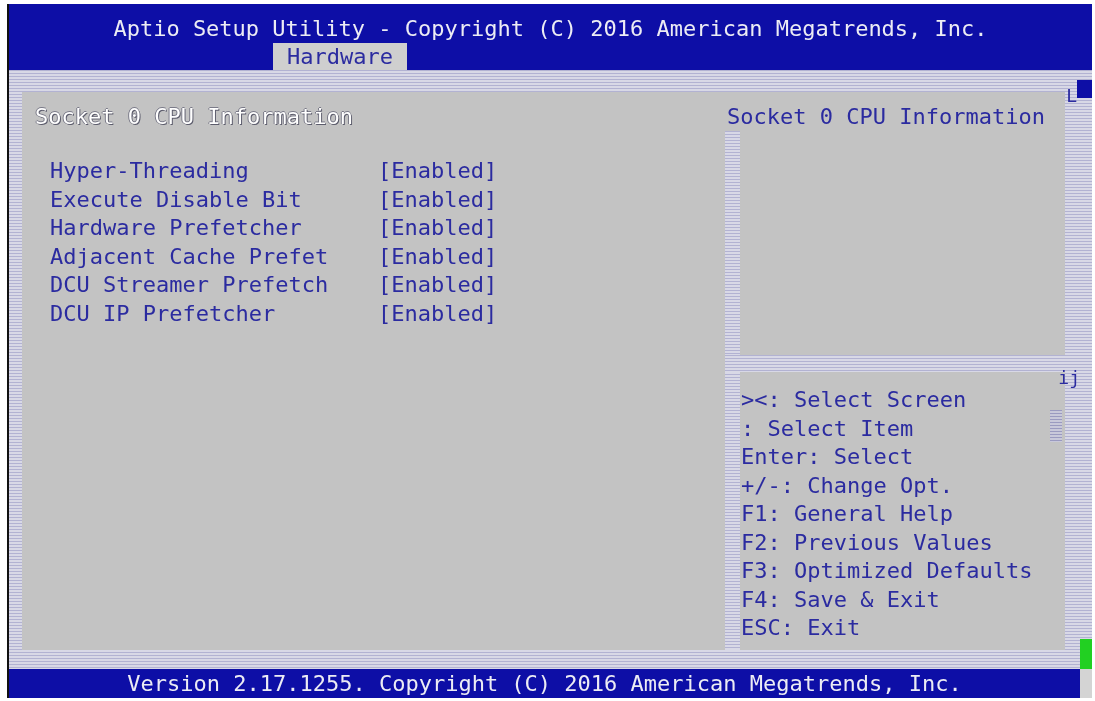  What do you see at coordinates (867, 542) in the screenshot?
I see `key-hint: F2: Previous Values` at bounding box center [867, 542].